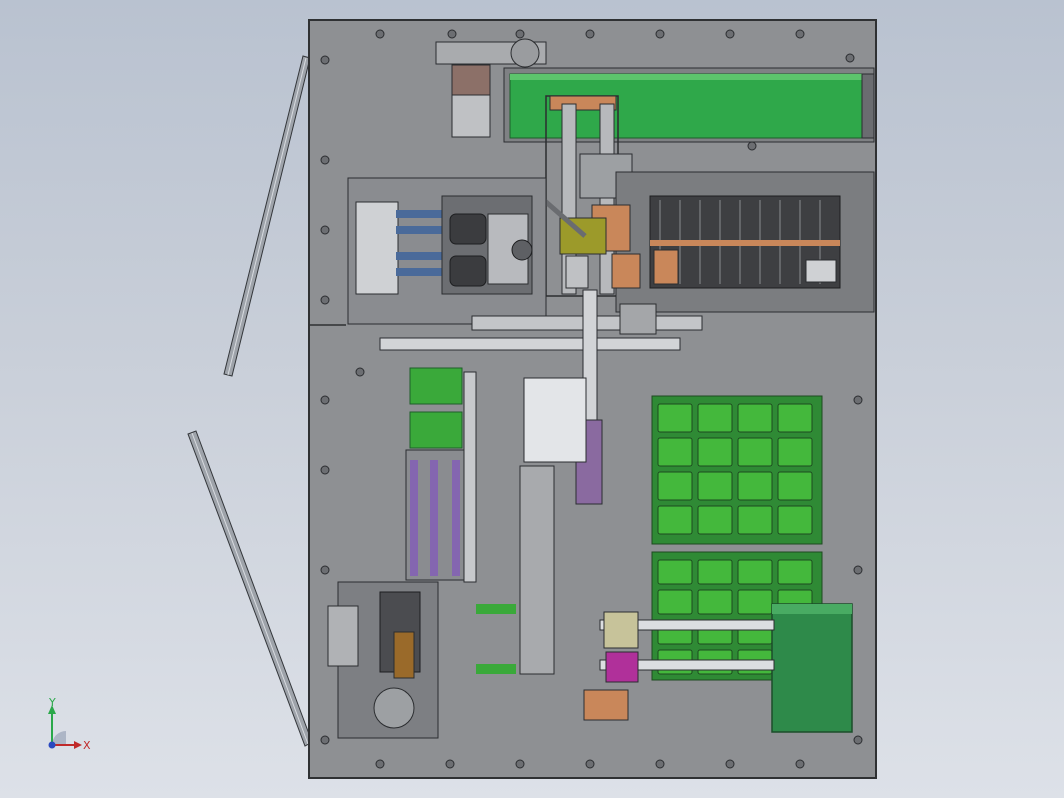 This screenshot has height=798, width=1064. What do you see at coordinates (250, 588) in the screenshot?
I see `side-rail-lower` at bounding box center [250, 588].